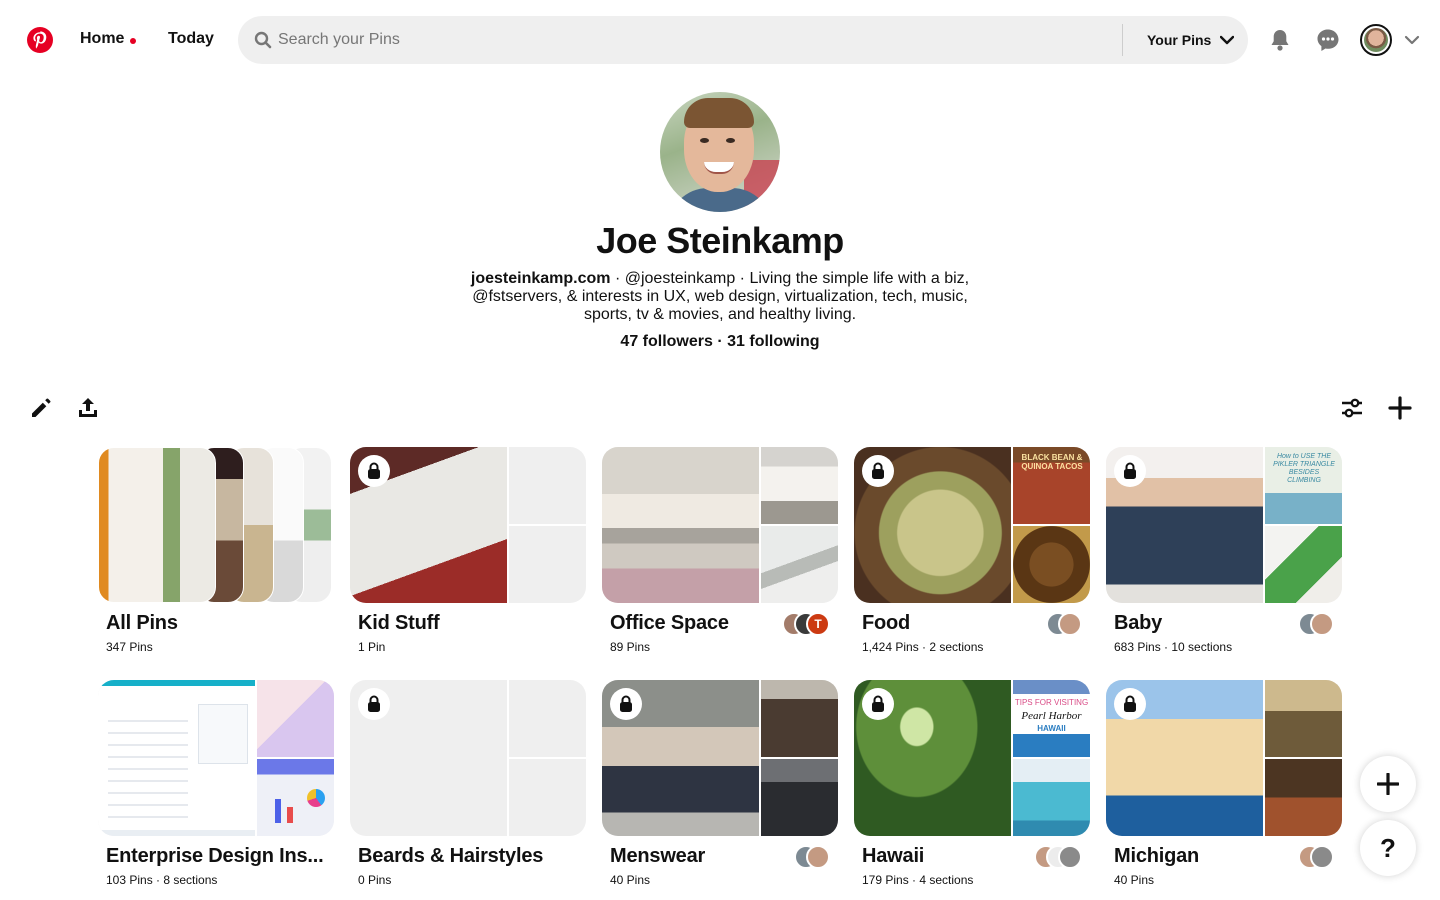 The image size is (1440, 900). I want to click on profile-avatar, so click(720, 152).